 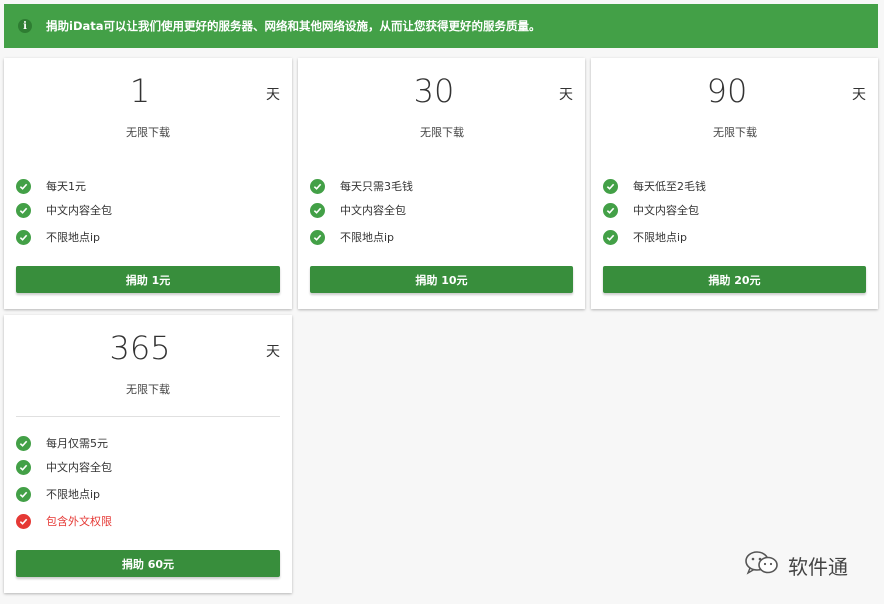 What do you see at coordinates (669, 186) in the screenshot?
I see `feature-label: 每天低至2毛钱` at bounding box center [669, 186].